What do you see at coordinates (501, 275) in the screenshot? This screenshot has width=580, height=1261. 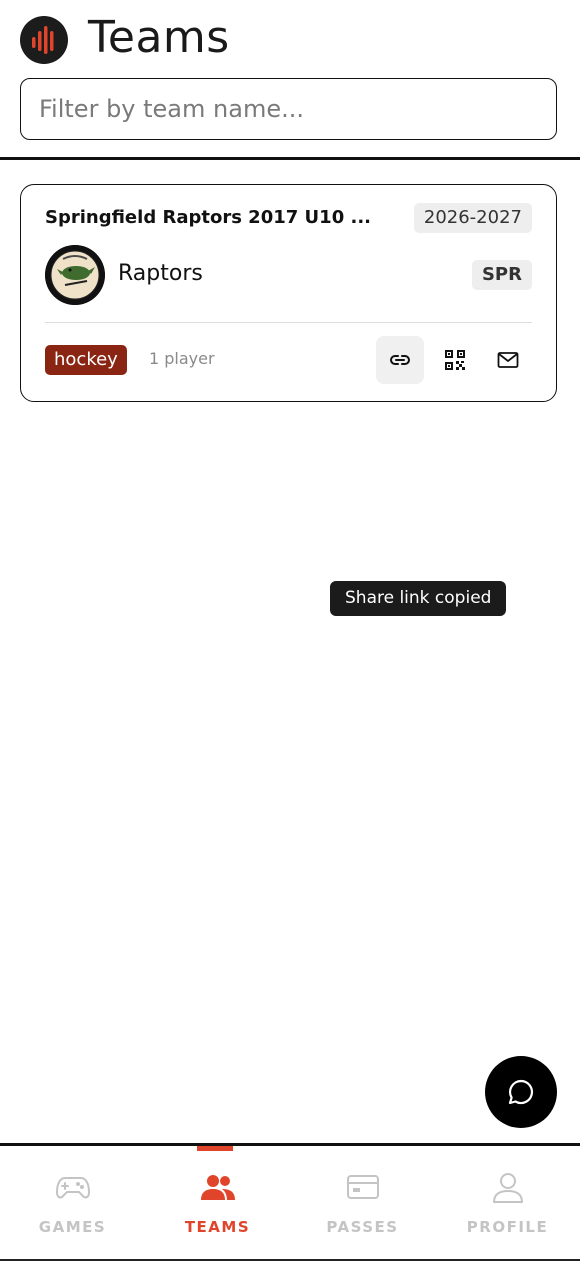 I see `team-abbreviation-badge: SPR` at bounding box center [501, 275].